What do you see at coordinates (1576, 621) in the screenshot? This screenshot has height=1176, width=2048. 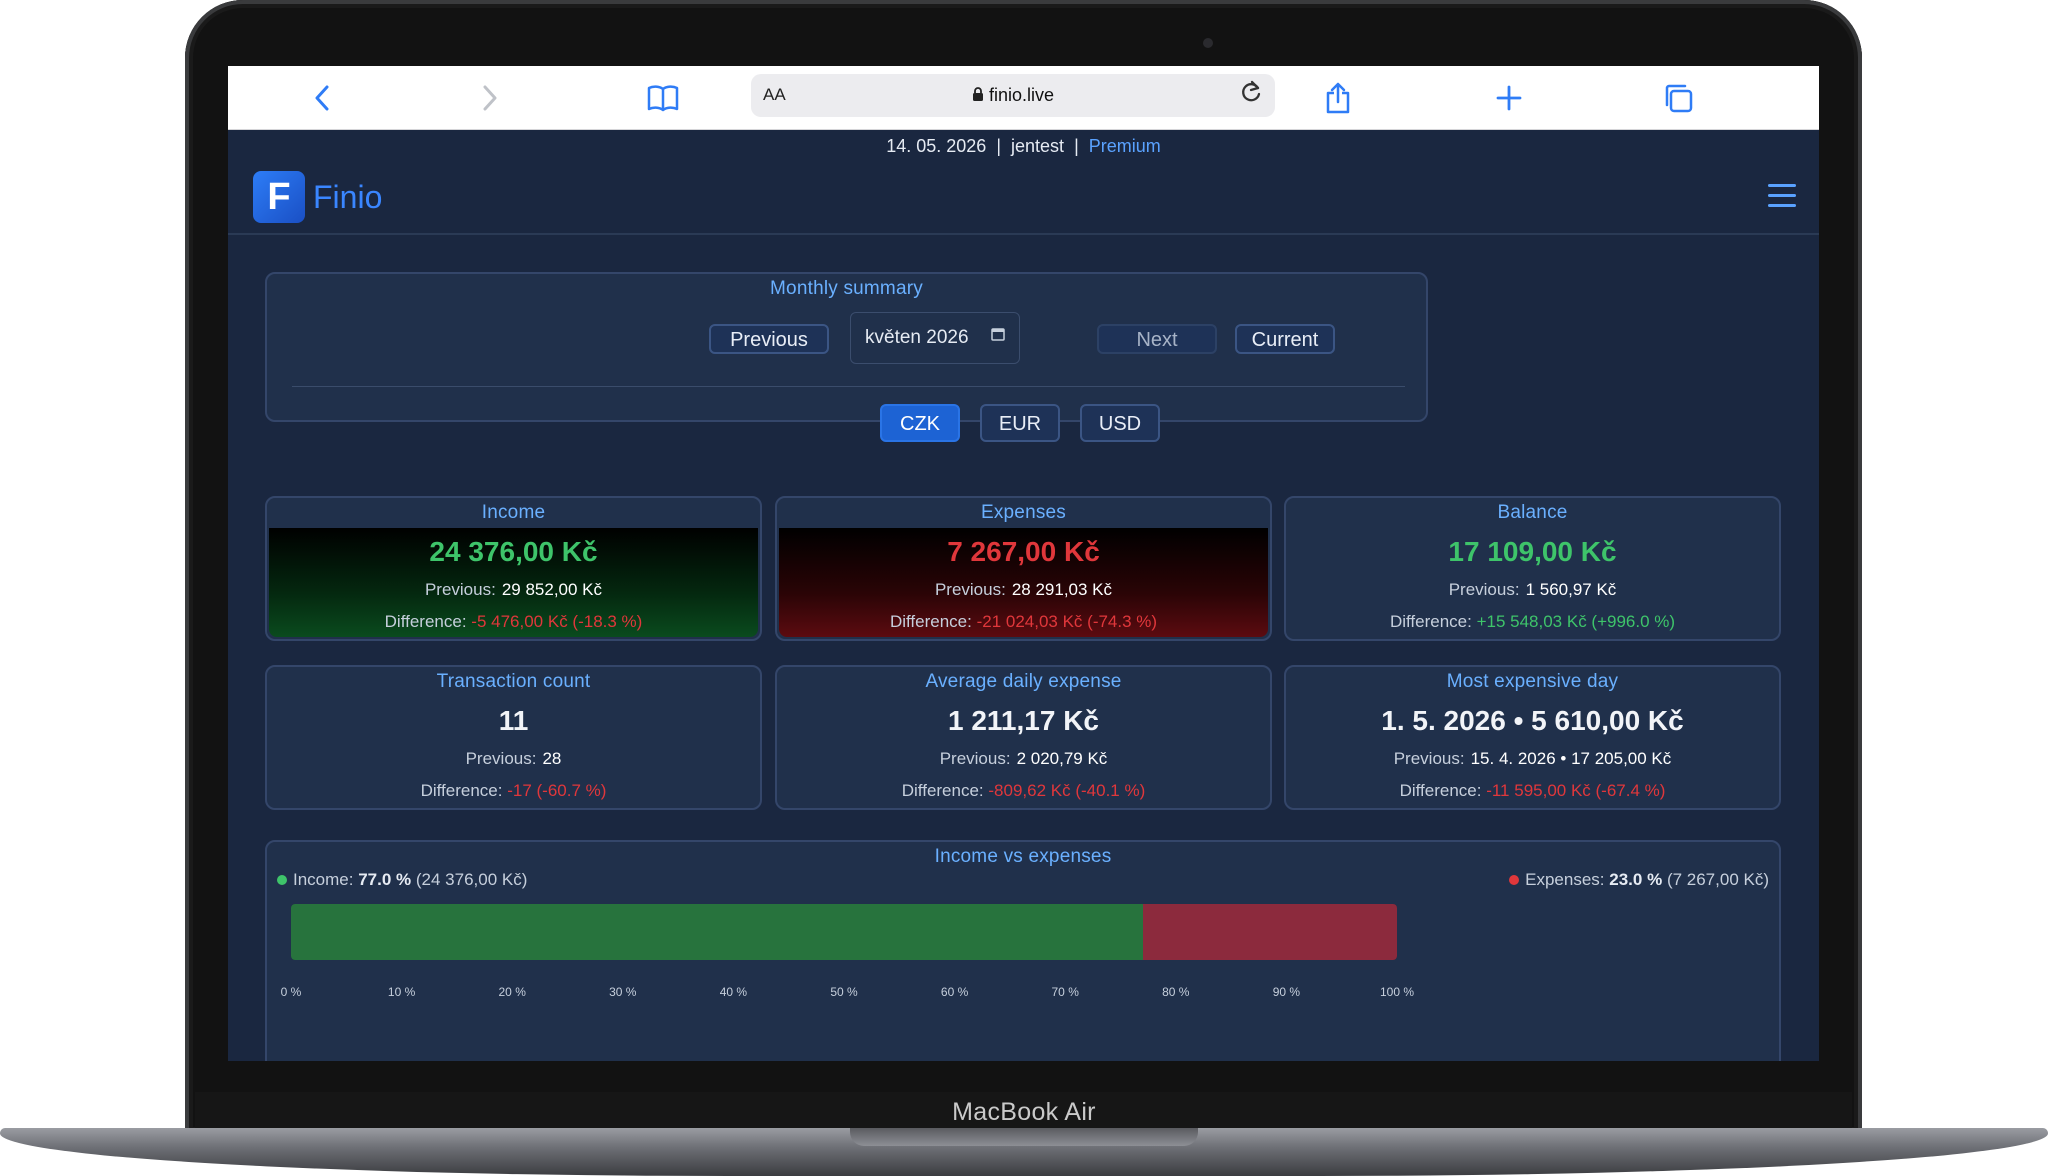 I see `difference-value: +15 548,03 Kč (+996.0 %)` at bounding box center [1576, 621].